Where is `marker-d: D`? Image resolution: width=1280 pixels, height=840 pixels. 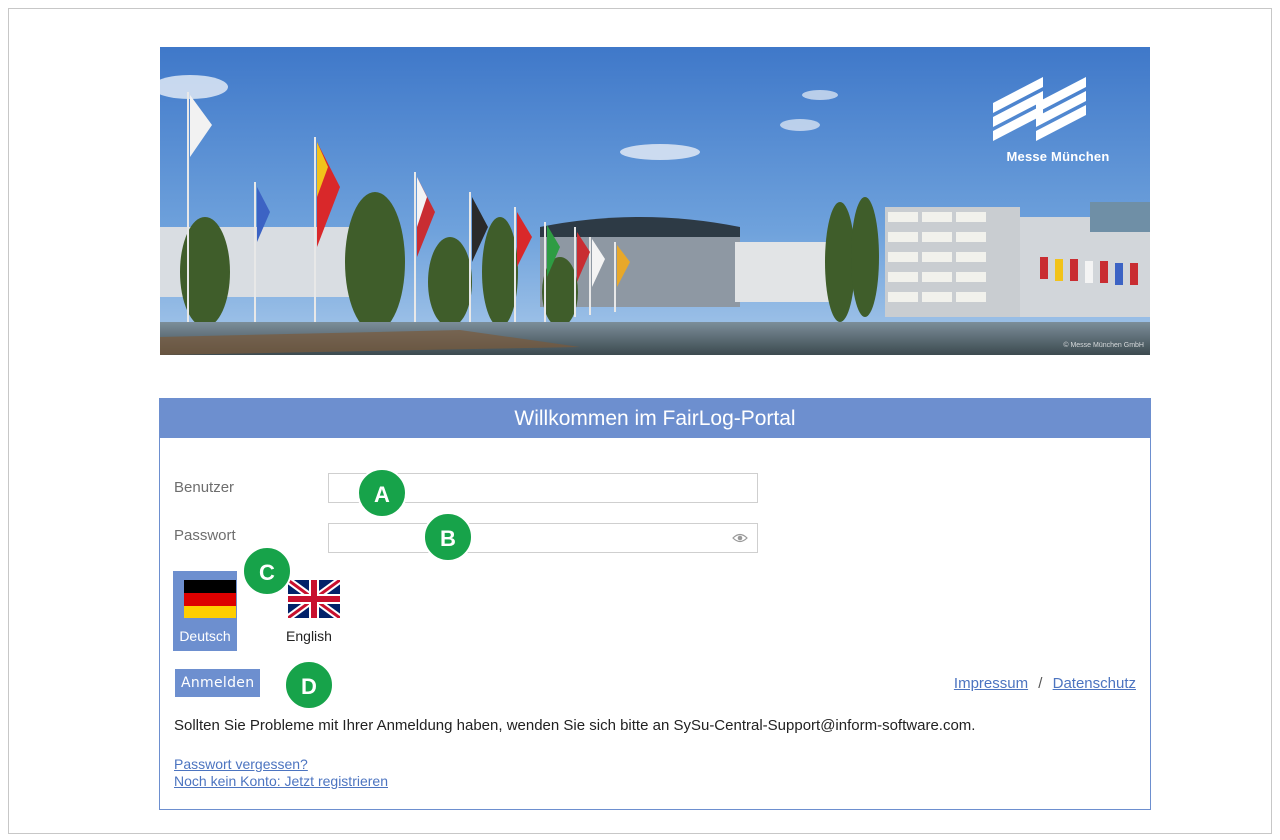
marker-d: D is located at coordinates (309, 685).